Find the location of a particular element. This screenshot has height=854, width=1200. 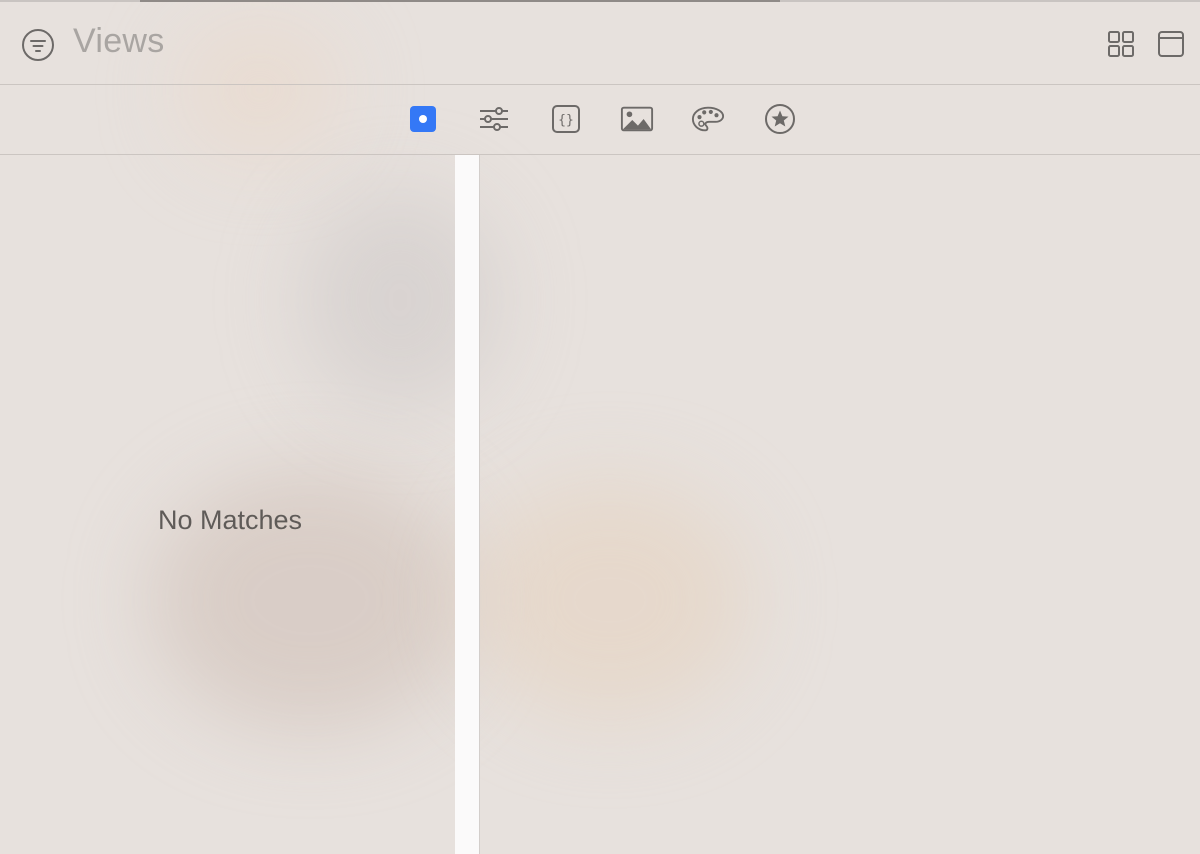

library-header: Views is located at coordinates (600, 43).